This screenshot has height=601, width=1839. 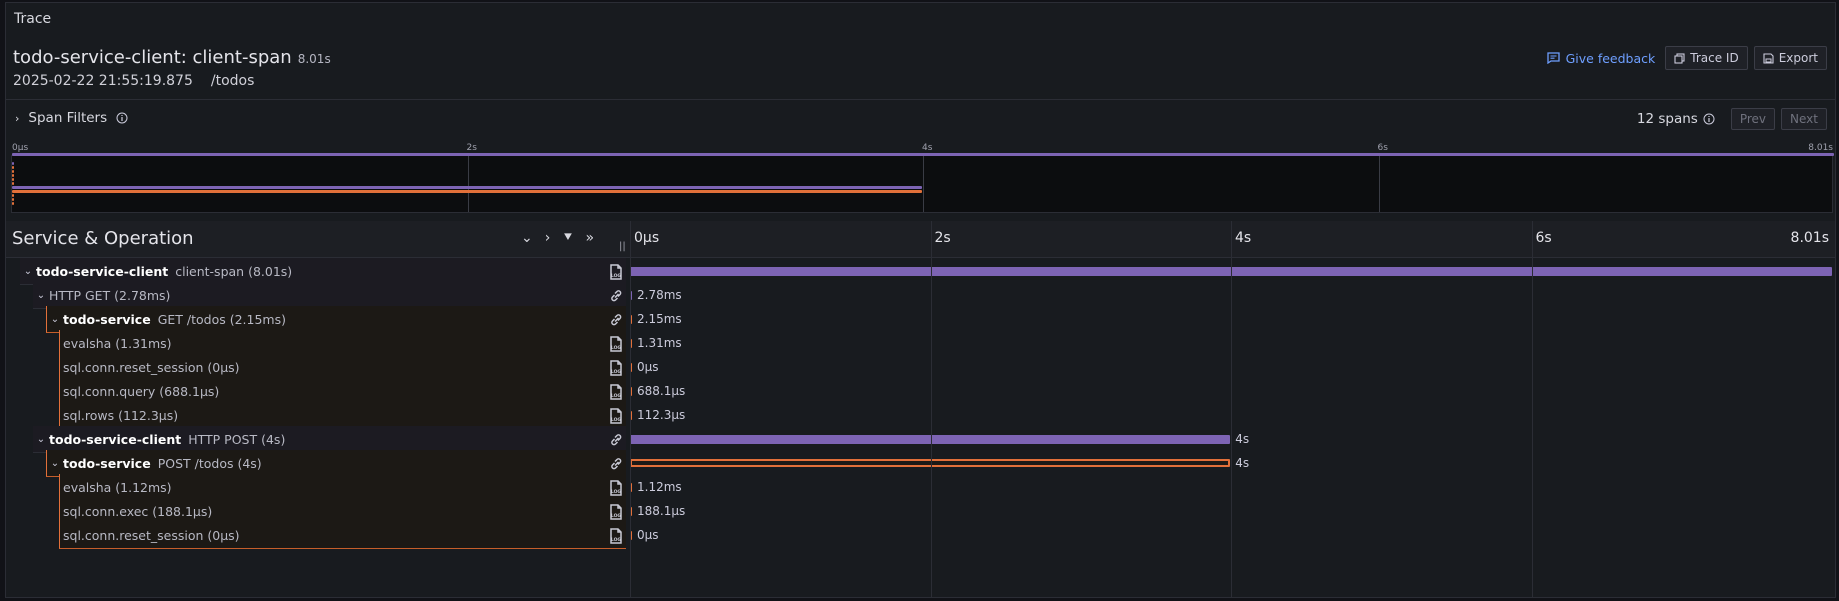 What do you see at coordinates (342, 391) in the screenshot?
I see `span-label: sql.conn.query (688.1μs)` at bounding box center [342, 391].